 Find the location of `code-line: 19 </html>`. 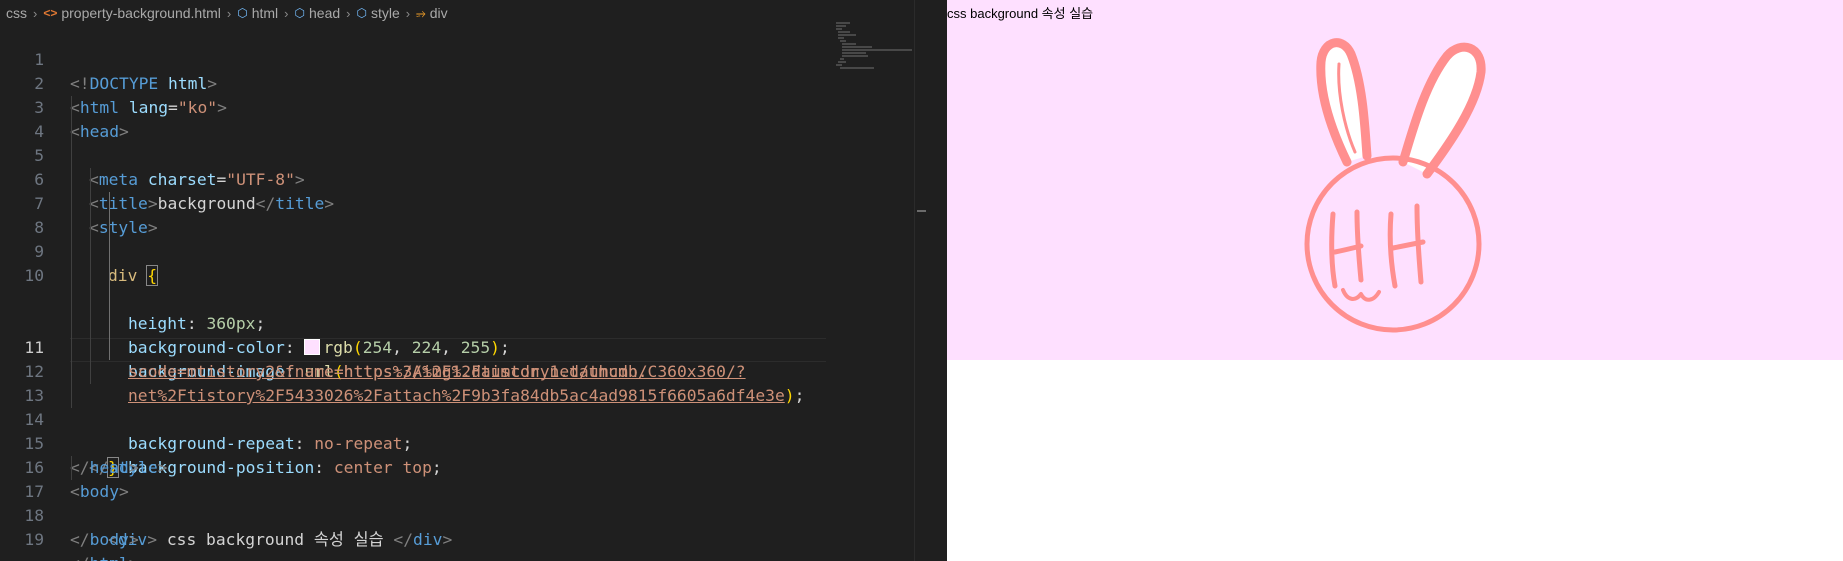

code-line: 19 </html> is located at coordinates (463, 532).